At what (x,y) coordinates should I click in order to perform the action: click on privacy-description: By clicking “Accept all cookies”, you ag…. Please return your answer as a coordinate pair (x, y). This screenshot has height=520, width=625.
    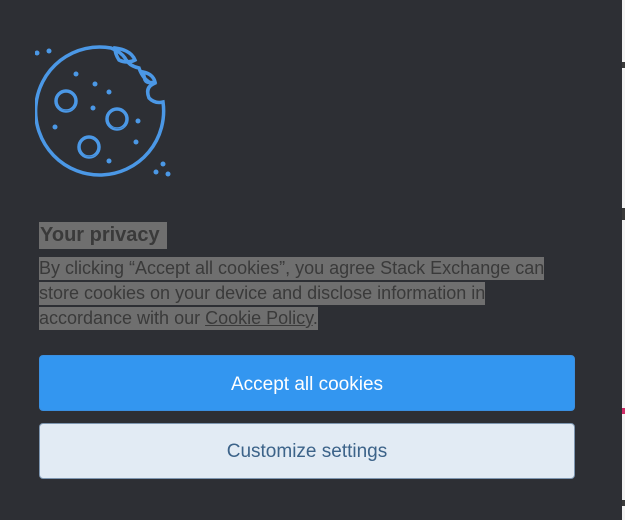
    Looking at the image, I should click on (302, 293).